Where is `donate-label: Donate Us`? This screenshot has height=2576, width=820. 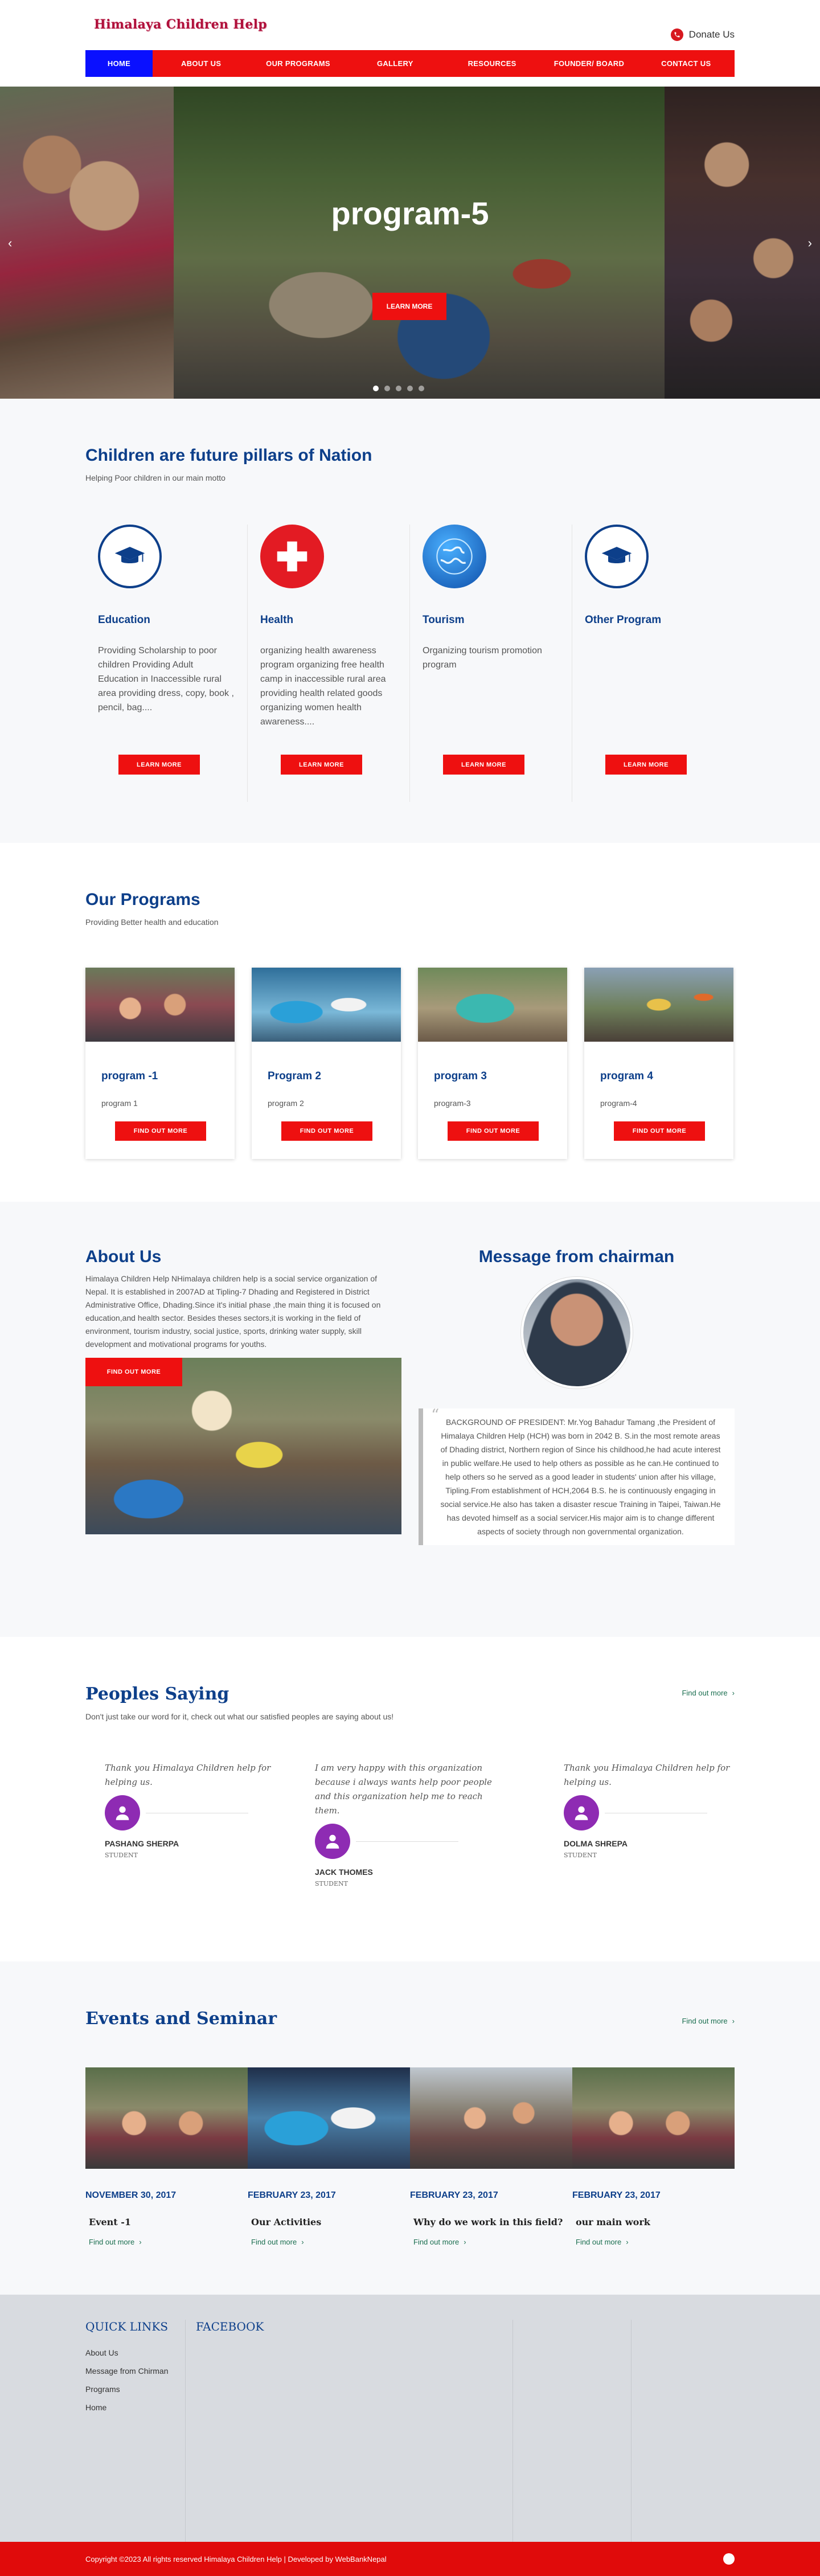 donate-label: Donate Us is located at coordinates (711, 34).